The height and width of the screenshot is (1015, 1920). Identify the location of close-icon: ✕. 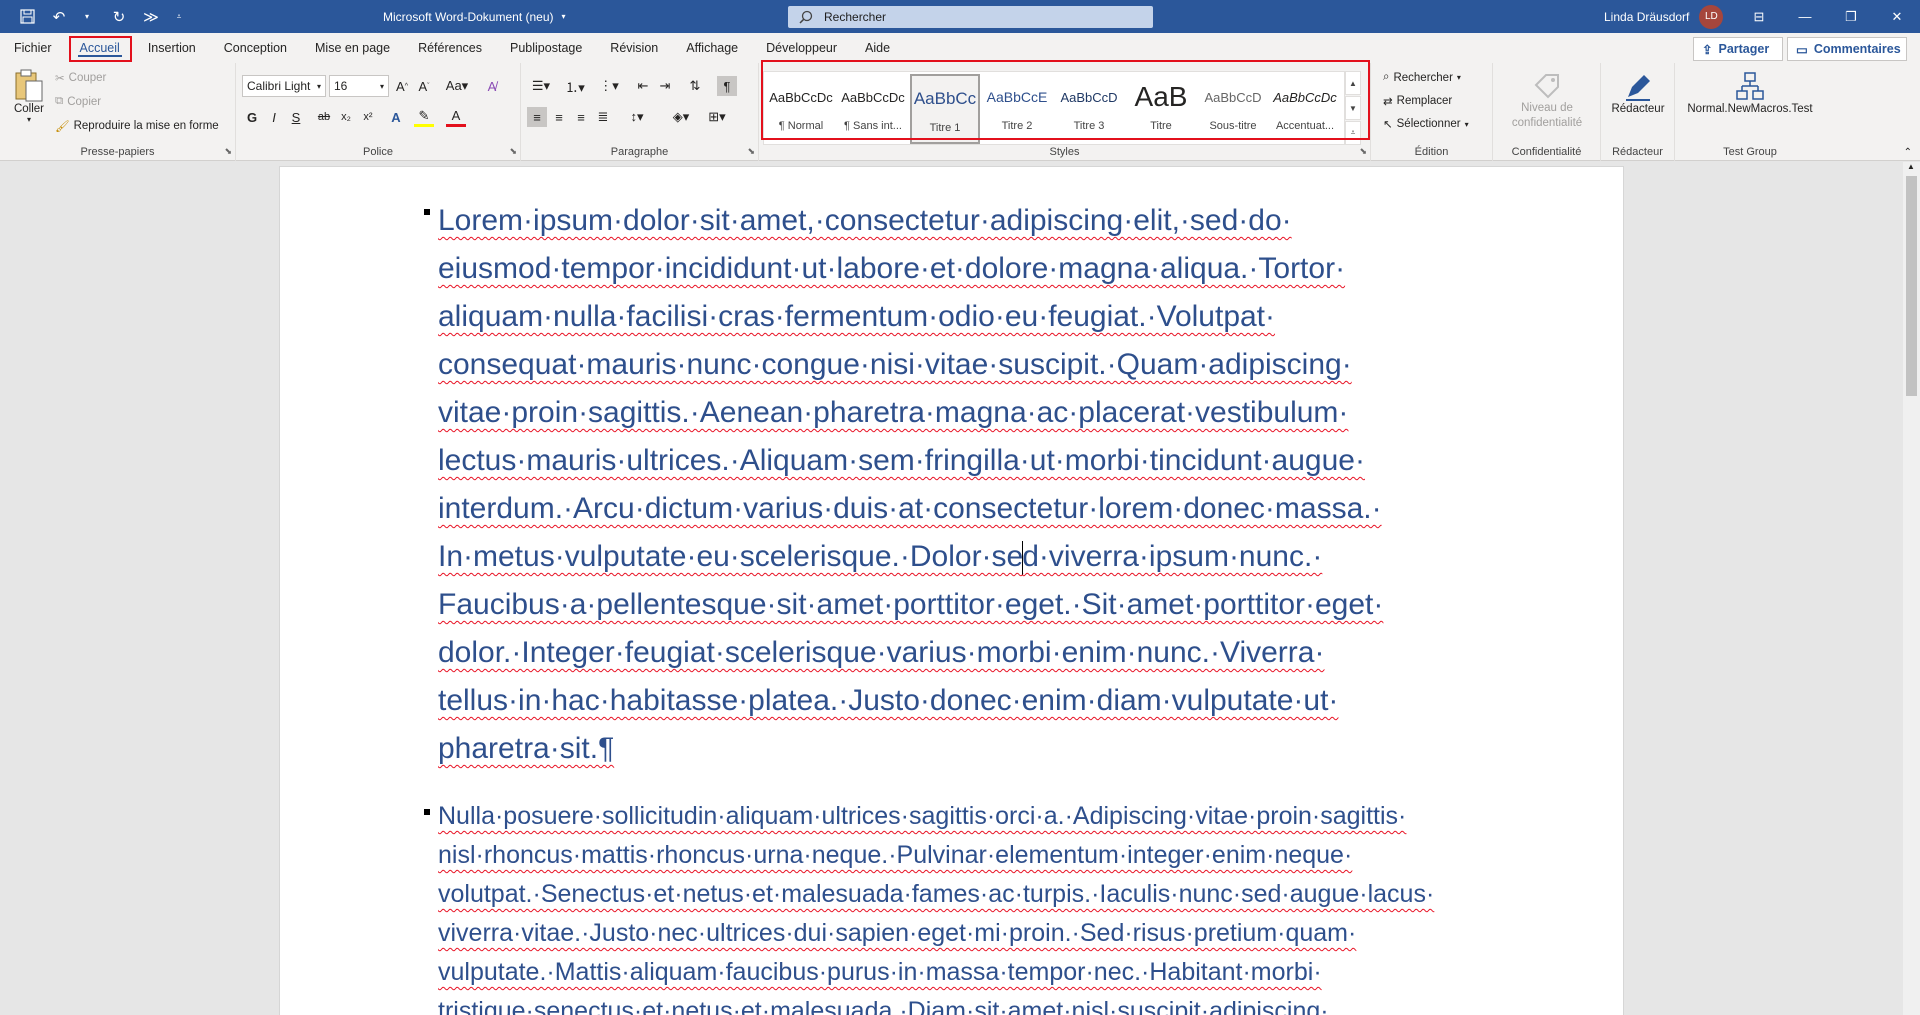
(1897, 16).